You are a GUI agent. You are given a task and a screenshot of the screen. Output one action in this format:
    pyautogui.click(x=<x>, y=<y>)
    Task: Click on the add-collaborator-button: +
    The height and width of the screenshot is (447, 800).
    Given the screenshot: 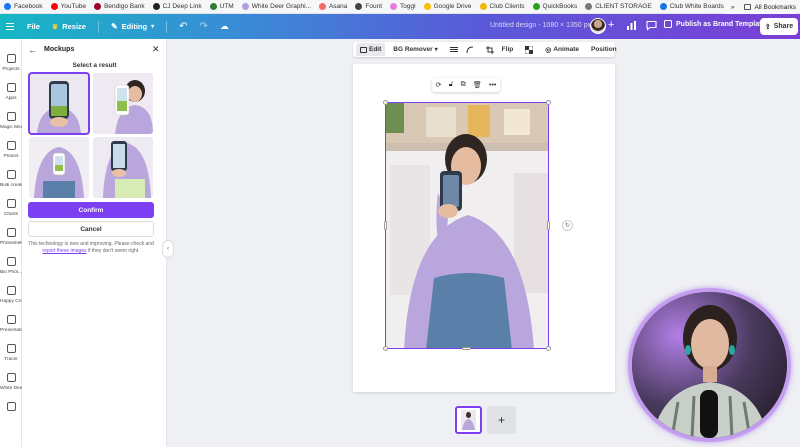 What is the action you would take?
    pyautogui.click(x=611, y=25)
    